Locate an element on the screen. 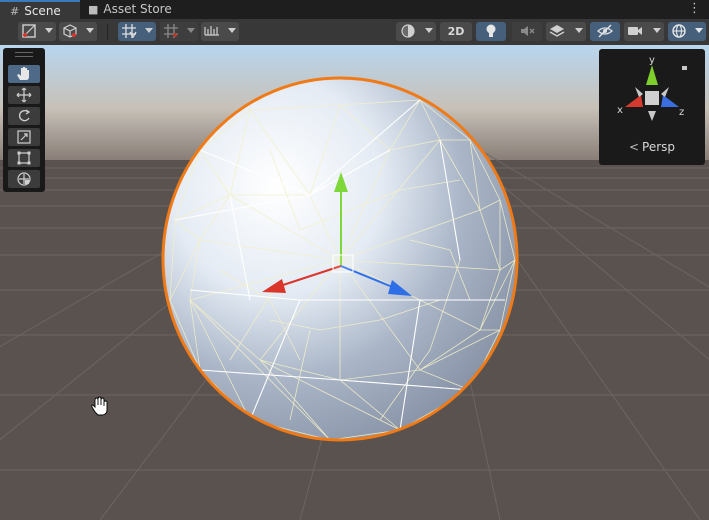 The width and height of the screenshot is (709, 520). grid-snap-icon is located at coordinates (129, 31).